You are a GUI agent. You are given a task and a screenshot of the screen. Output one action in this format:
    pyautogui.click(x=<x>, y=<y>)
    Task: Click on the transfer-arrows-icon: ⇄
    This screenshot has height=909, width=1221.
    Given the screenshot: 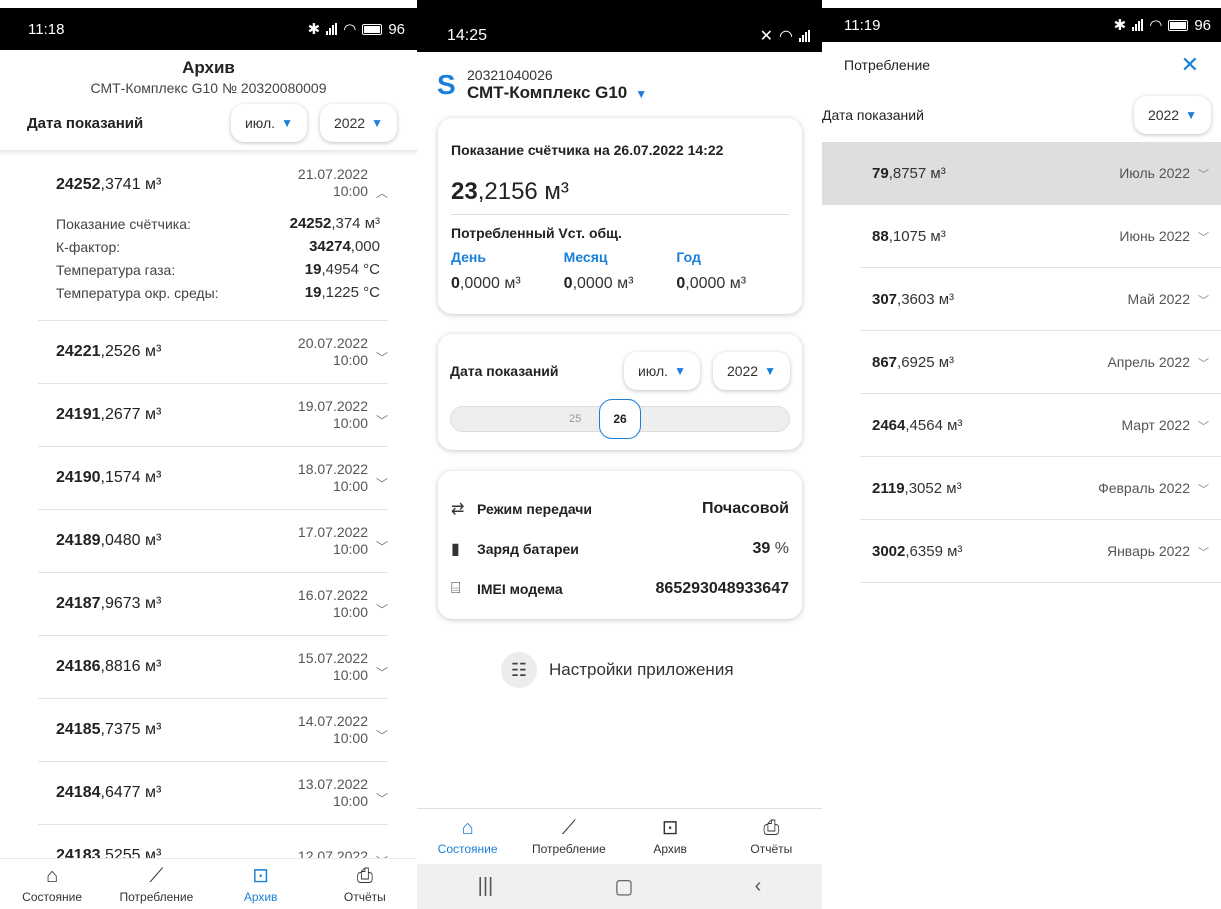 What is the action you would take?
    pyautogui.click(x=458, y=509)
    